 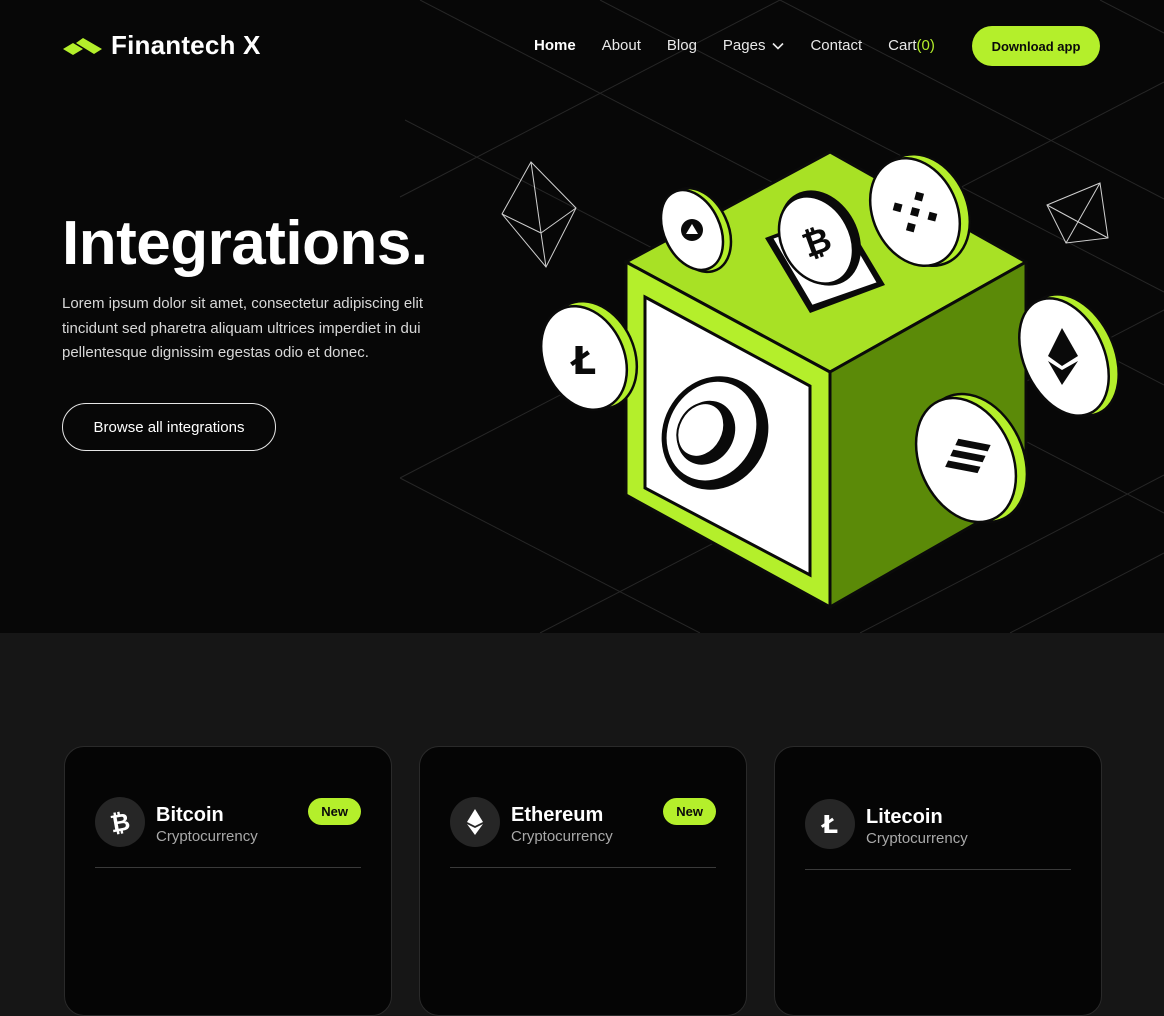 What do you see at coordinates (190, 815) in the screenshot?
I see `card-title: Bitcoin` at bounding box center [190, 815].